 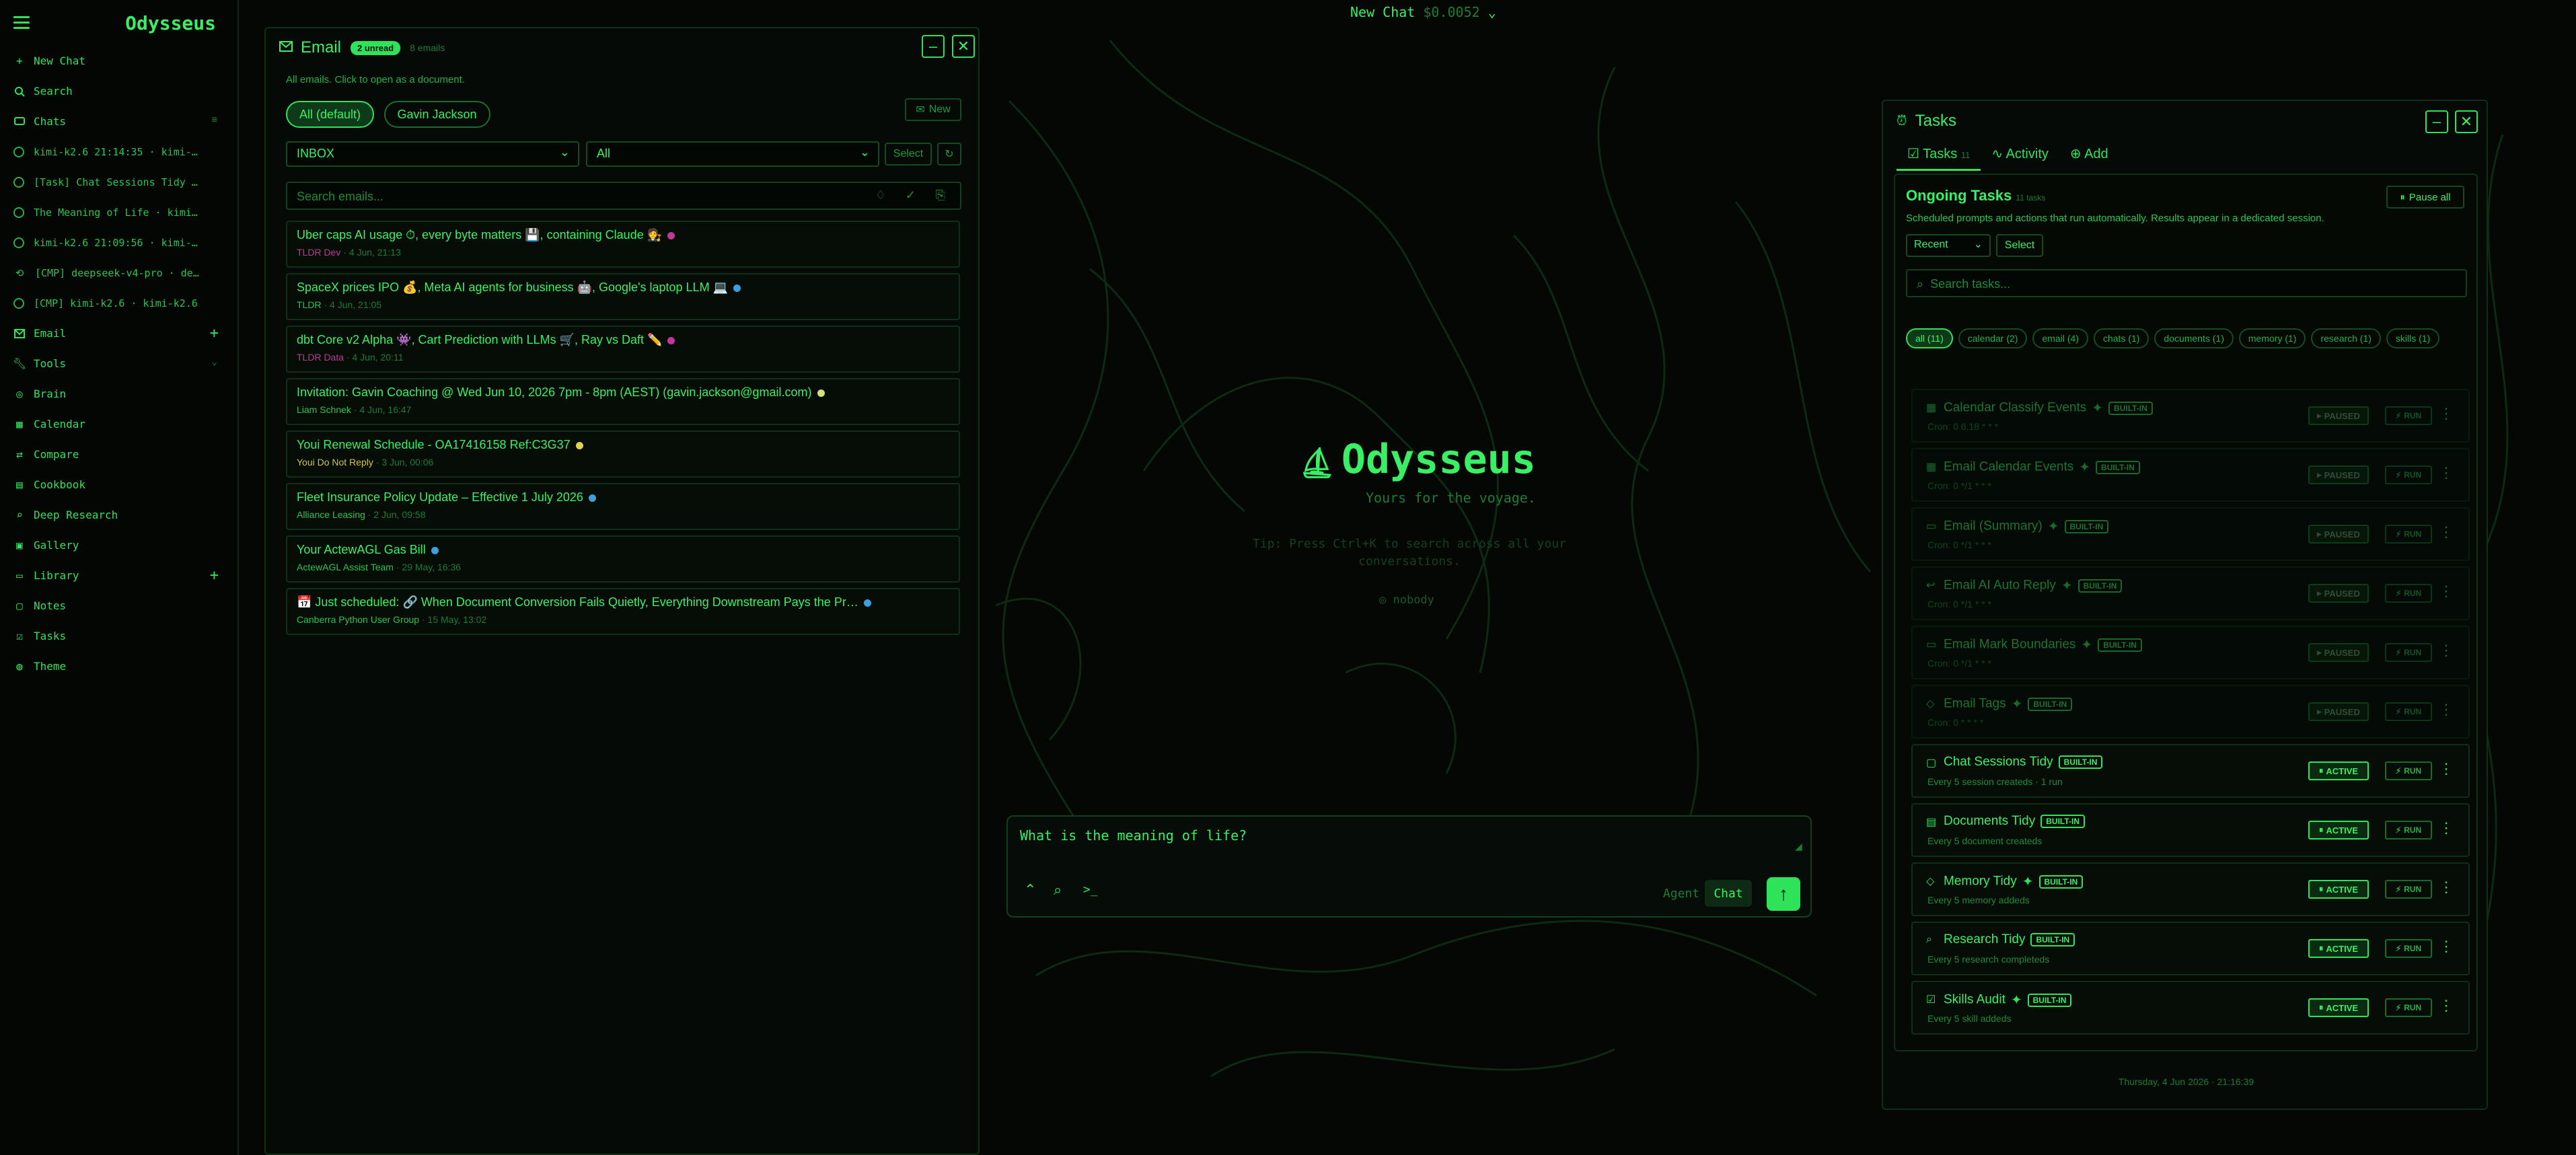 I want to click on mode-chat: Chat, so click(x=1728, y=894).